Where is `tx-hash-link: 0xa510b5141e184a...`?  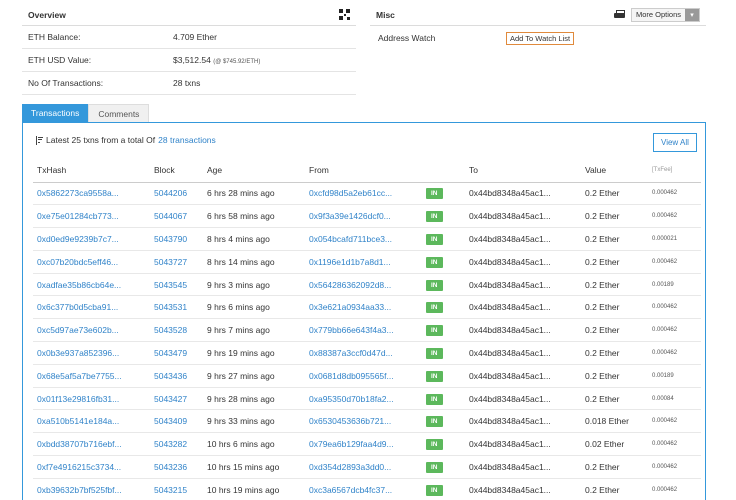
tx-hash-link: 0xa510b5141e184a... is located at coordinates (78, 421).